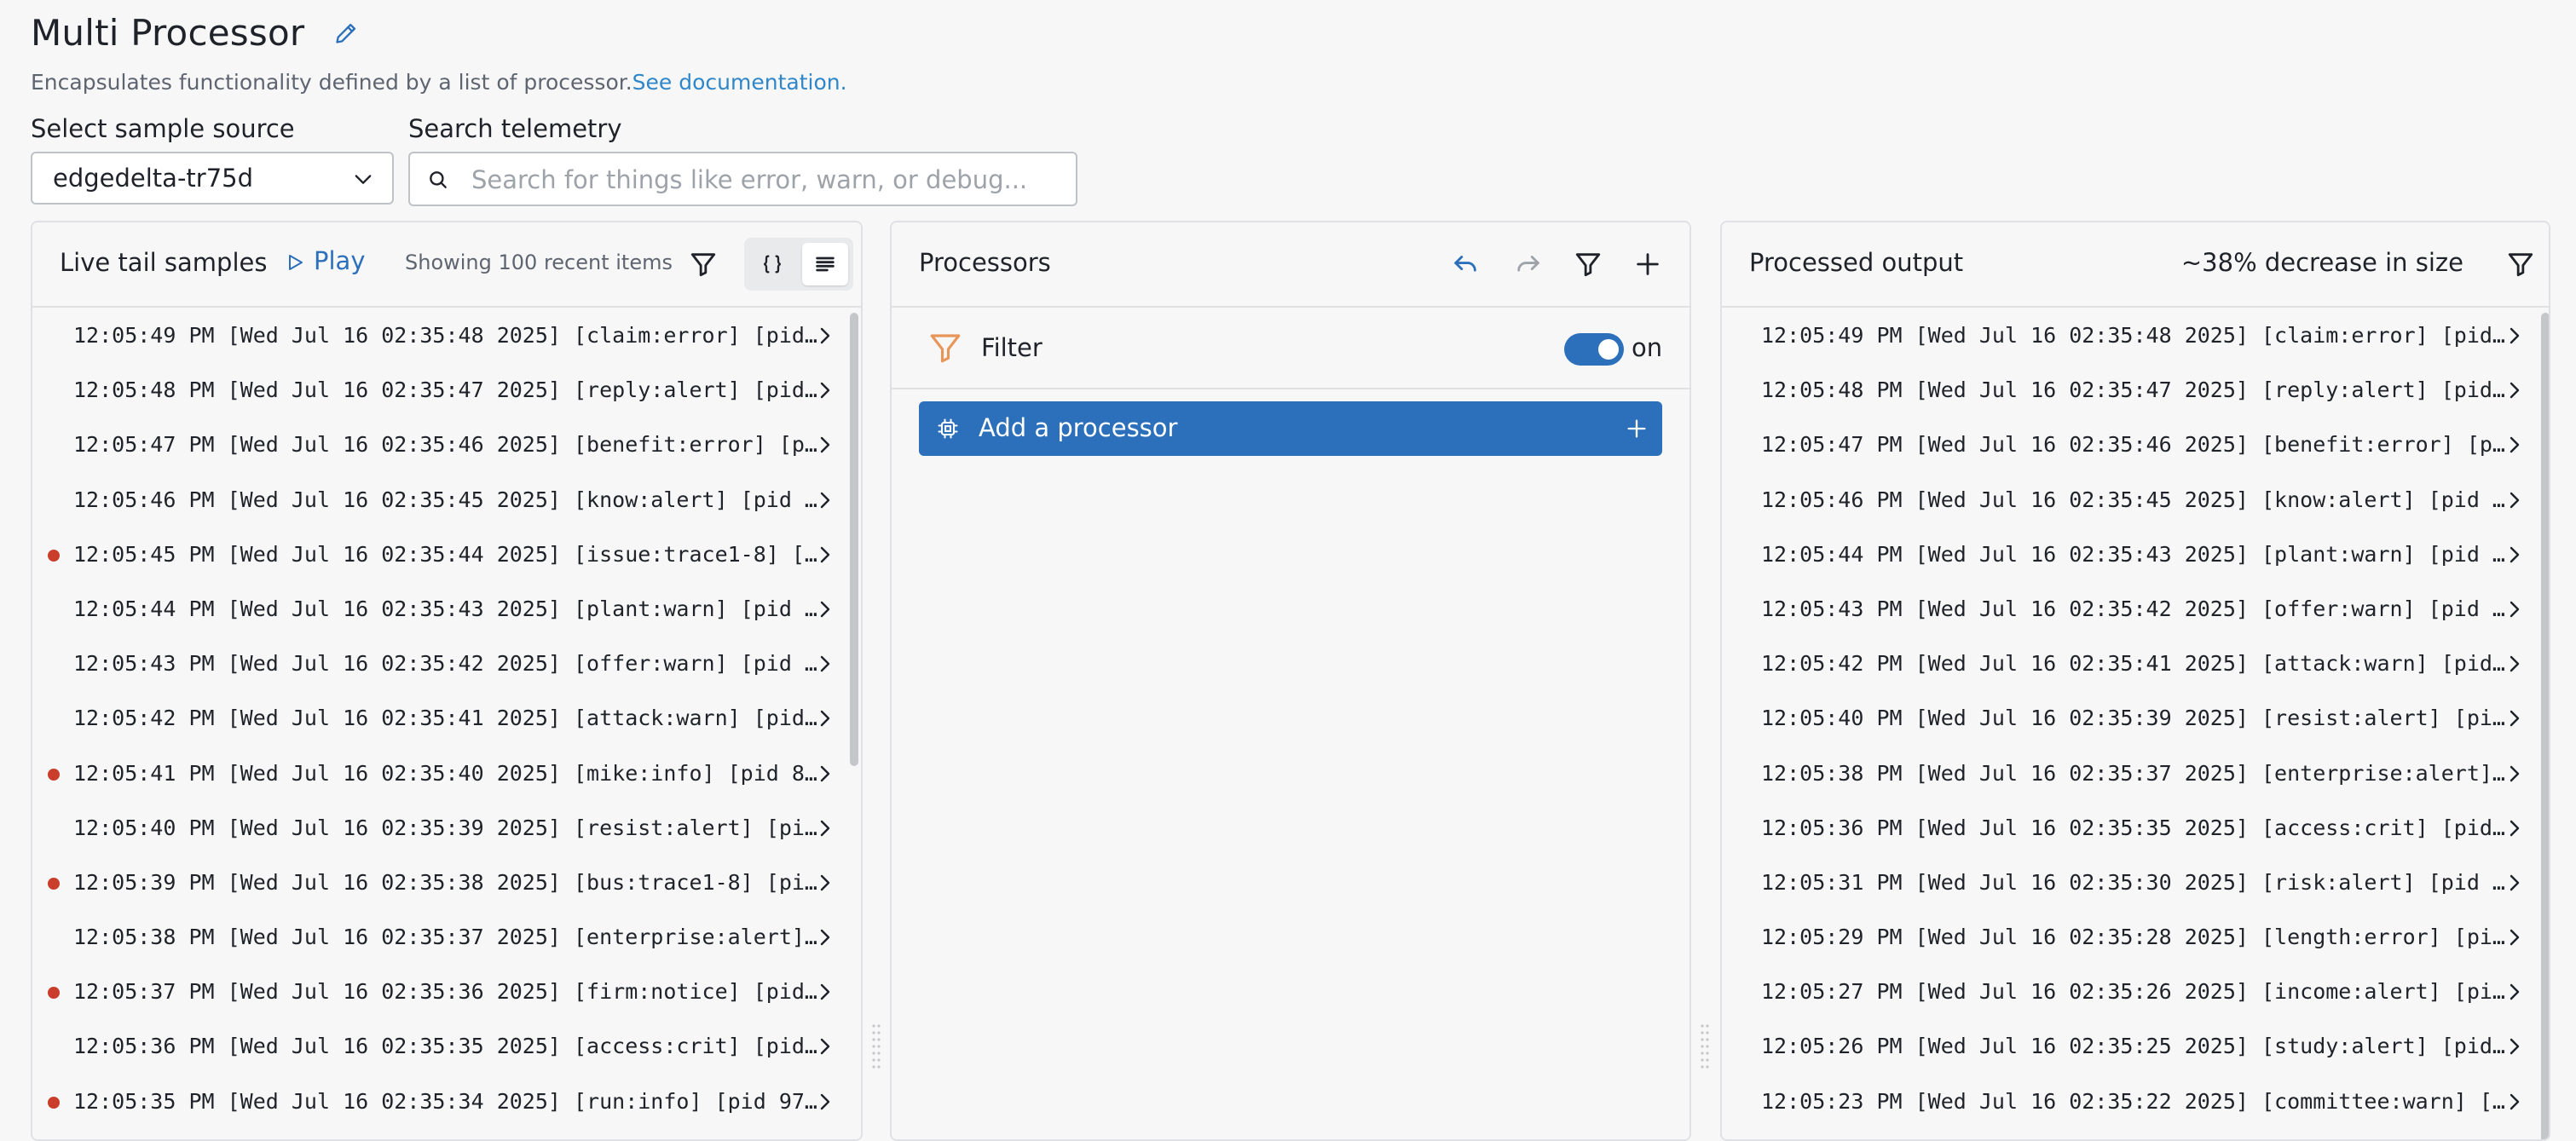  What do you see at coordinates (739, 82) in the screenshot?
I see `documentation-link: See documentation.` at bounding box center [739, 82].